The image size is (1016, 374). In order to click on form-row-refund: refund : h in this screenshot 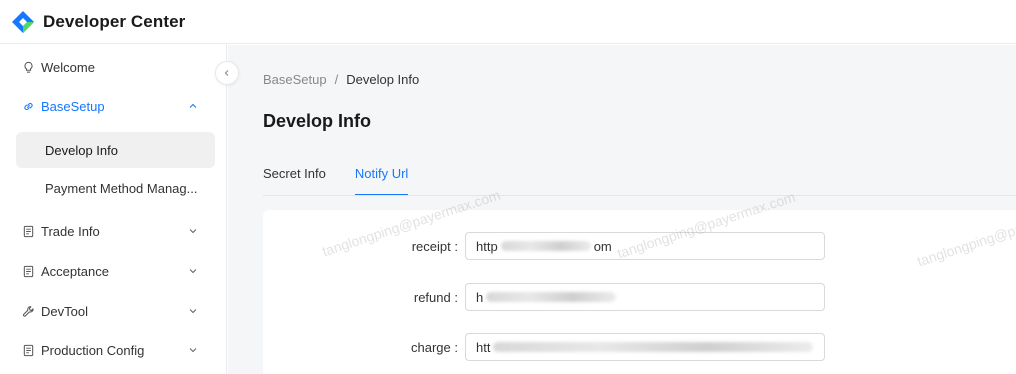, I will do `click(639, 297)`.